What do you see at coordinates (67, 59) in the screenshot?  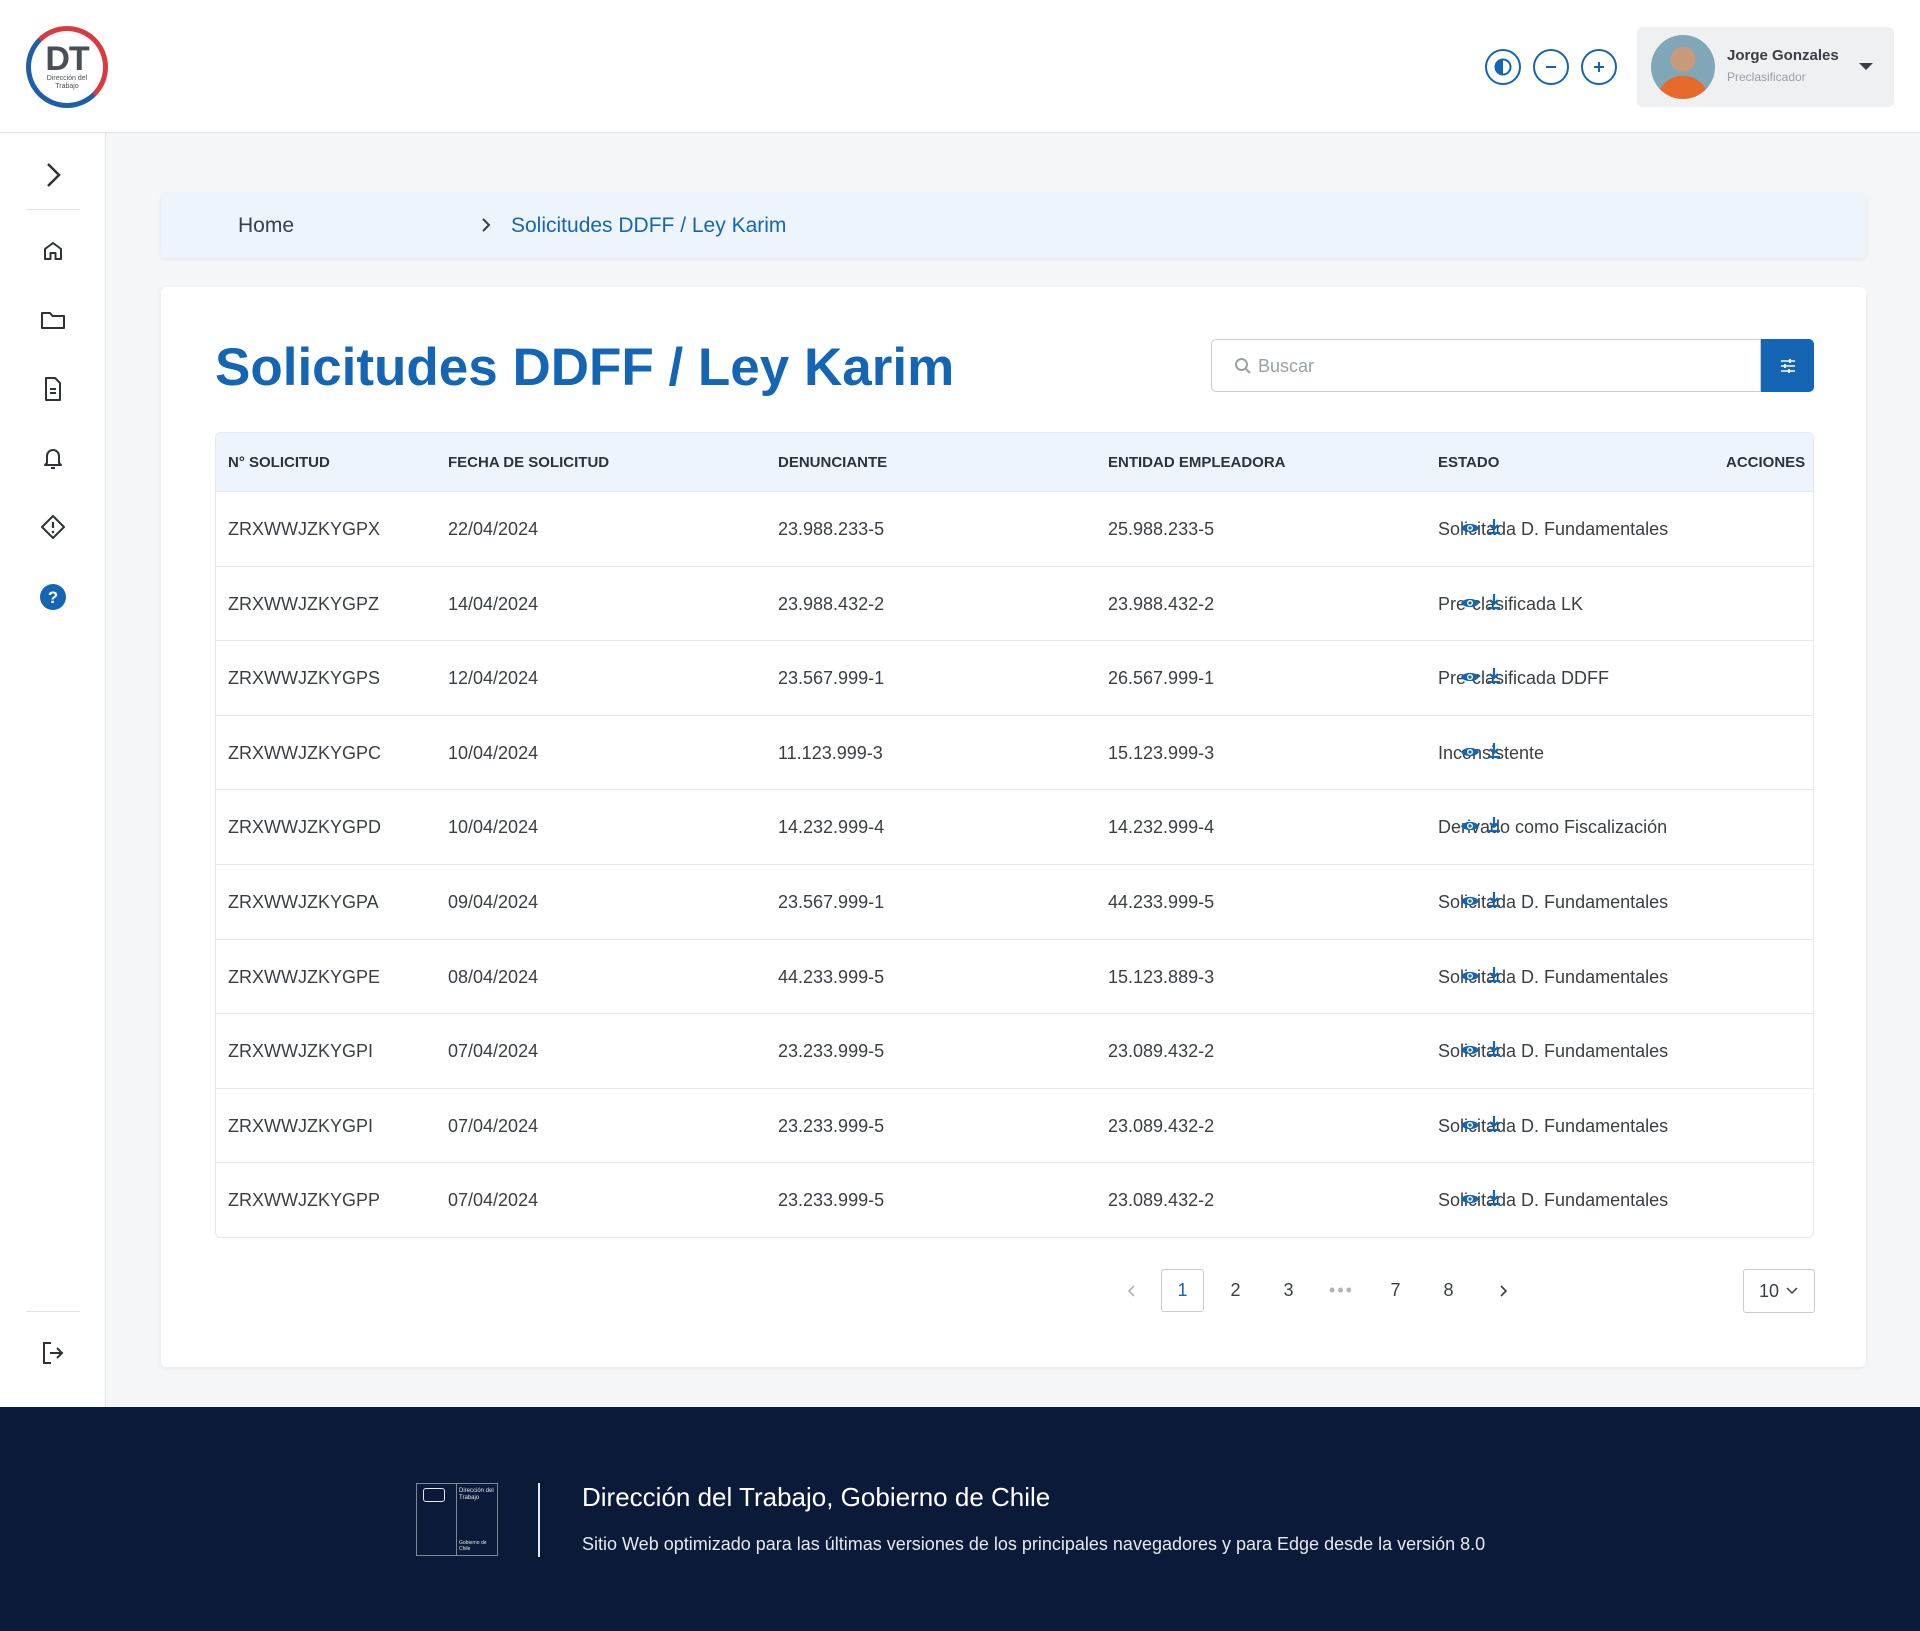 I see `logo-text: DT` at bounding box center [67, 59].